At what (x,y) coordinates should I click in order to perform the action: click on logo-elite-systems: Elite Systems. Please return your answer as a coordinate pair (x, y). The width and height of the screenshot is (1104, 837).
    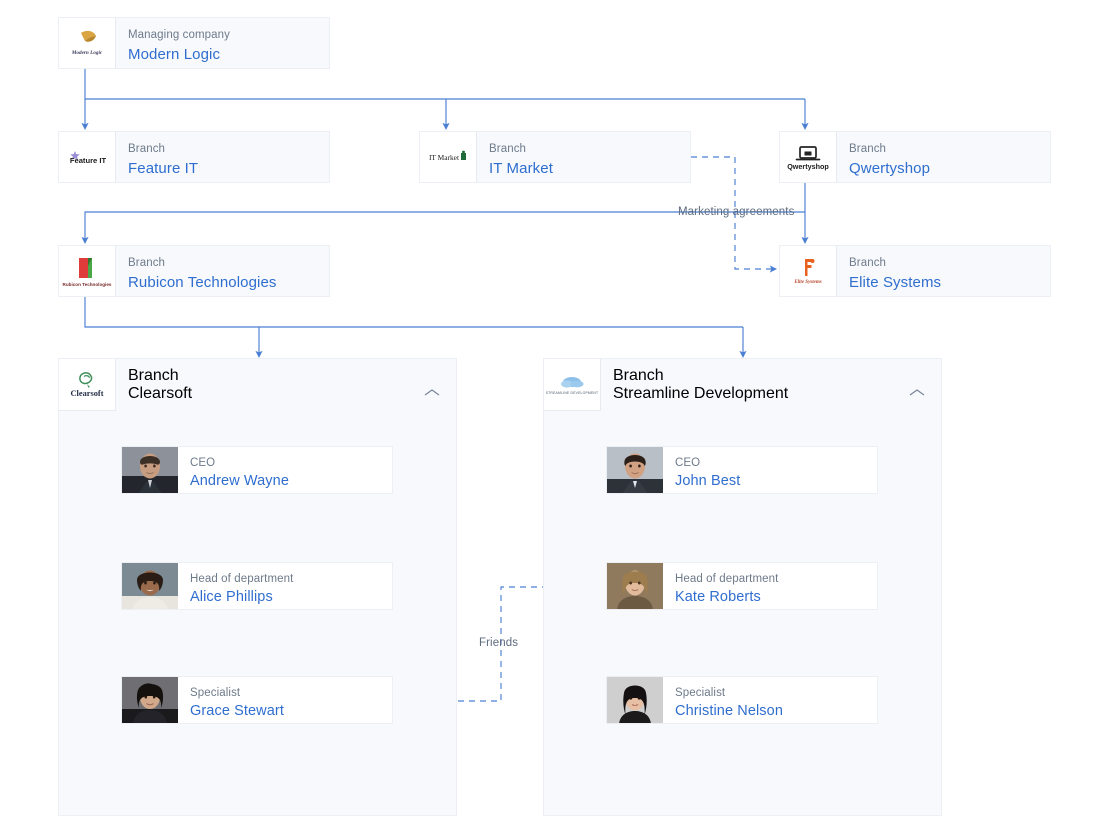
    Looking at the image, I should click on (808, 271).